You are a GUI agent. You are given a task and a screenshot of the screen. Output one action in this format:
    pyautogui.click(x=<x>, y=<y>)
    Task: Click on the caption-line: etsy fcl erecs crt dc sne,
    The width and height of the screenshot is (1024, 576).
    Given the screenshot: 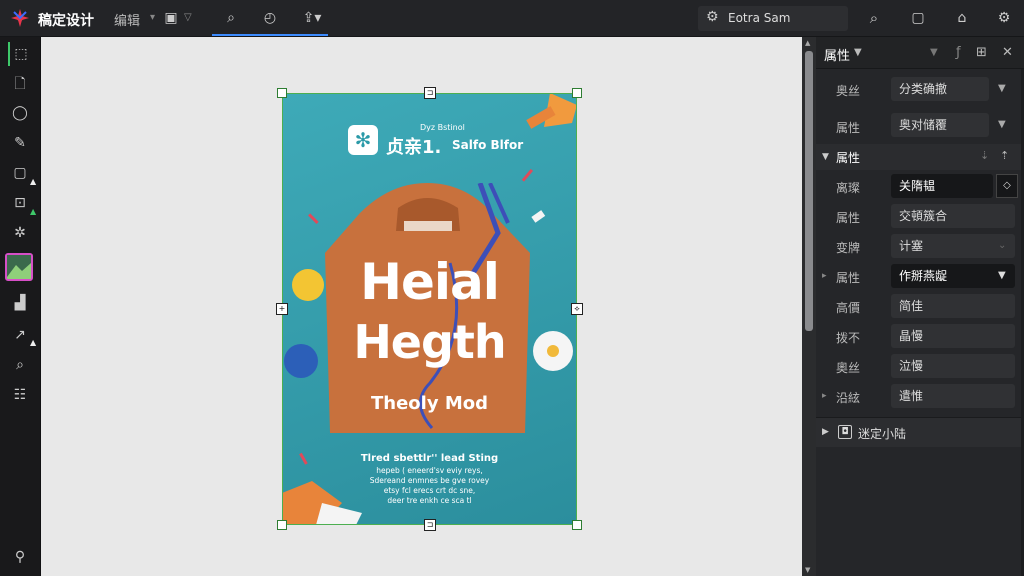 What is the action you would take?
    pyautogui.click(x=429, y=490)
    